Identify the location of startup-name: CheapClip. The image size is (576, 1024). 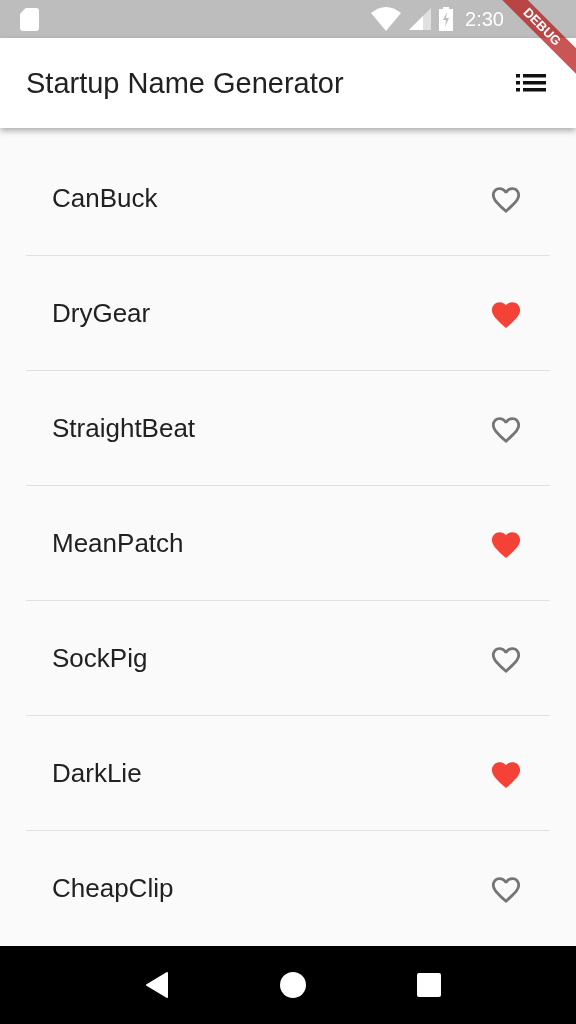
(113, 888).